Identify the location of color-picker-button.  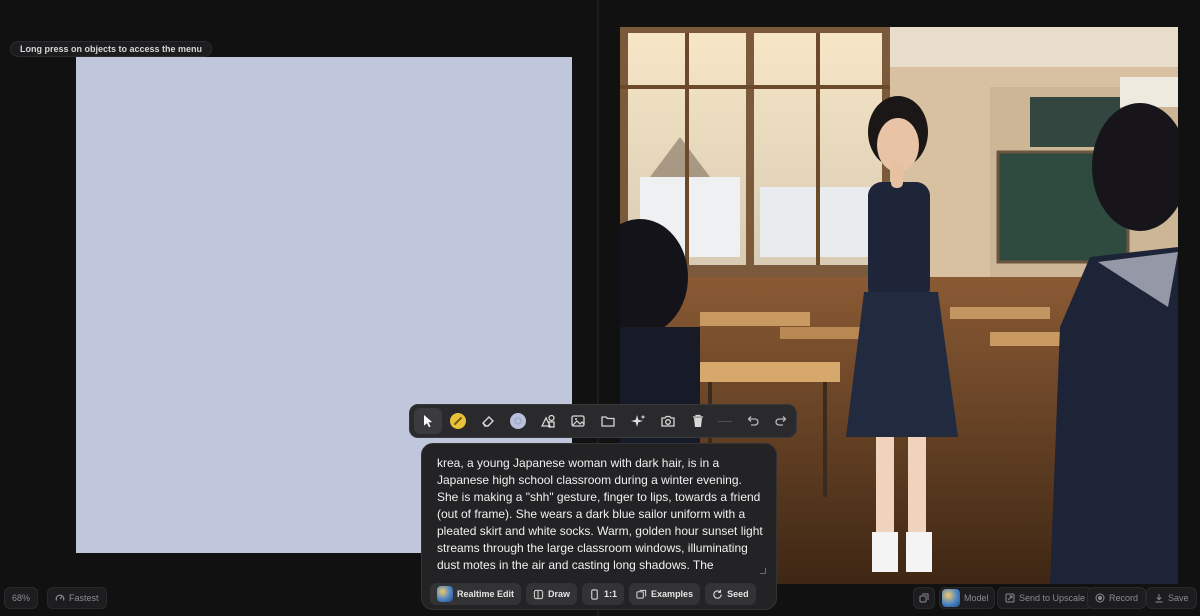
(518, 421).